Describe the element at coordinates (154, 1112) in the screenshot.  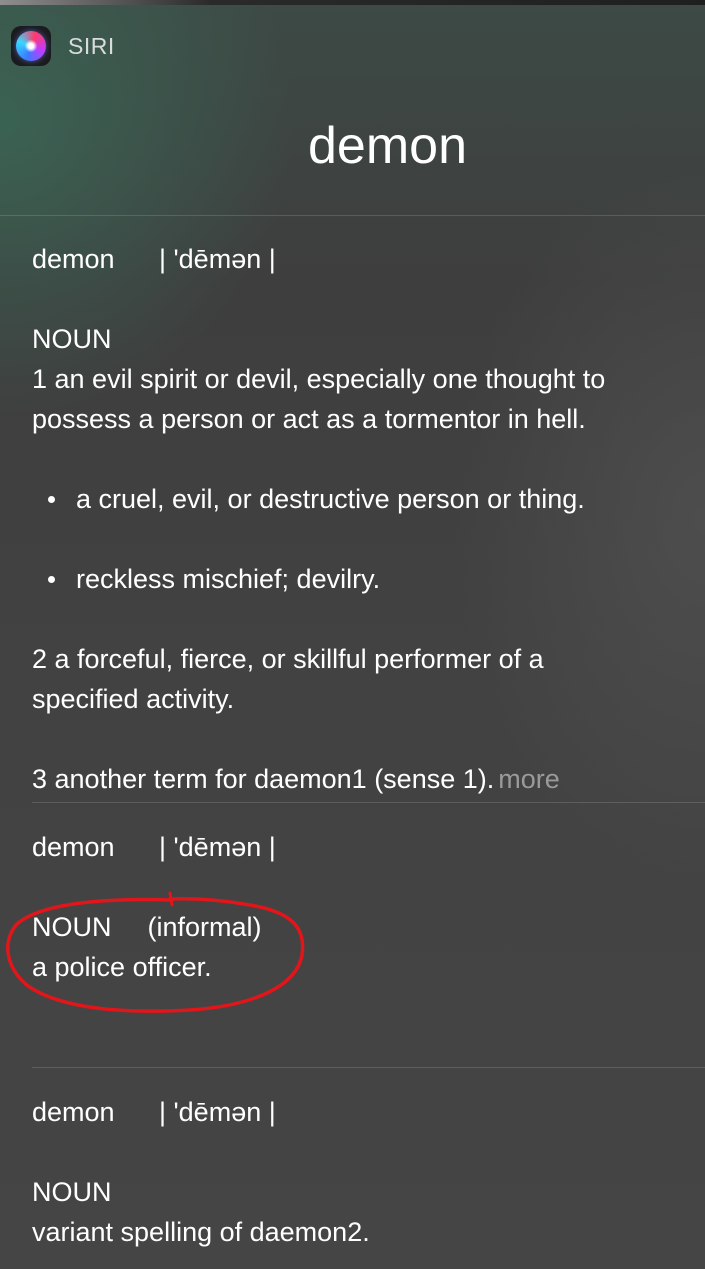
I see `entry-3-headword: demon | 'dēmən |` at that location.